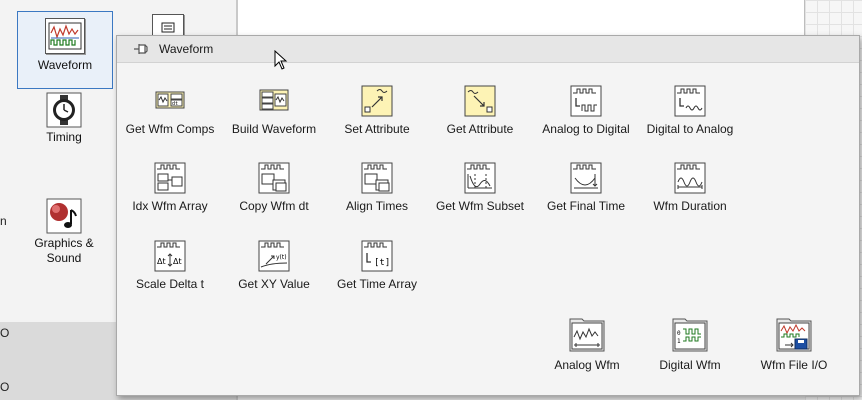 The height and width of the screenshot is (400, 862). Describe the element at coordinates (170, 256) in the screenshot. I see `scale-delta-t-icon: Δt Δt` at that location.